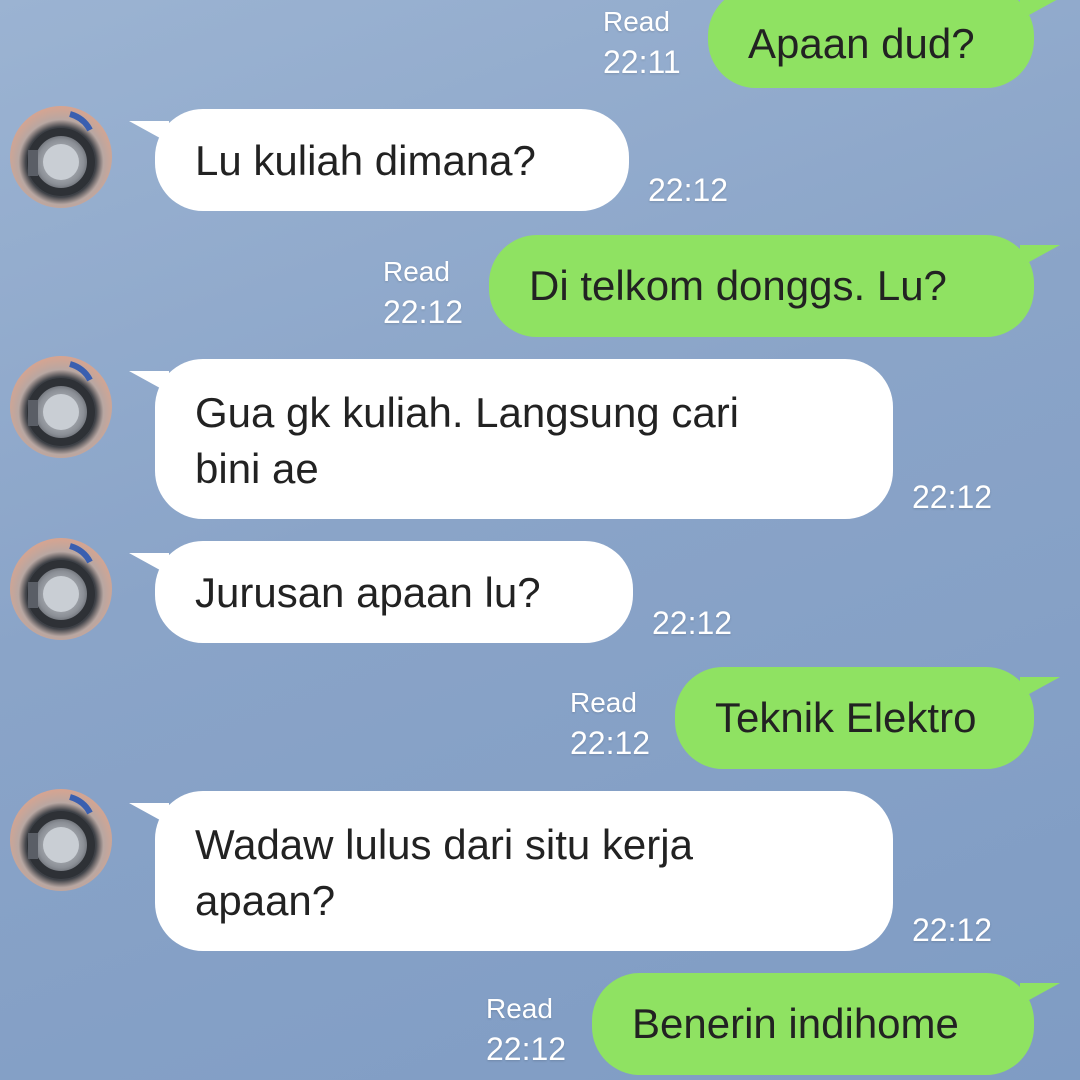  Describe the element at coordinates (846, 717) in the screenshot. I see `message-text: Teknik Elektro` at that location.